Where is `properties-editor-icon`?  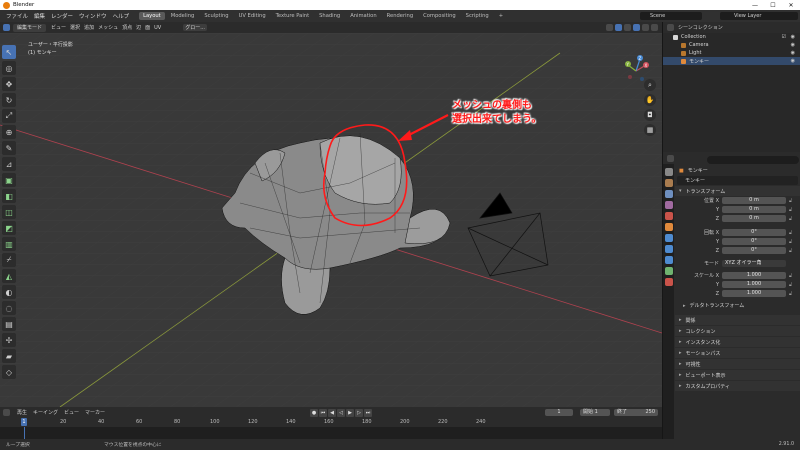 properties-editor-icon is located at coordinates (670, 158).